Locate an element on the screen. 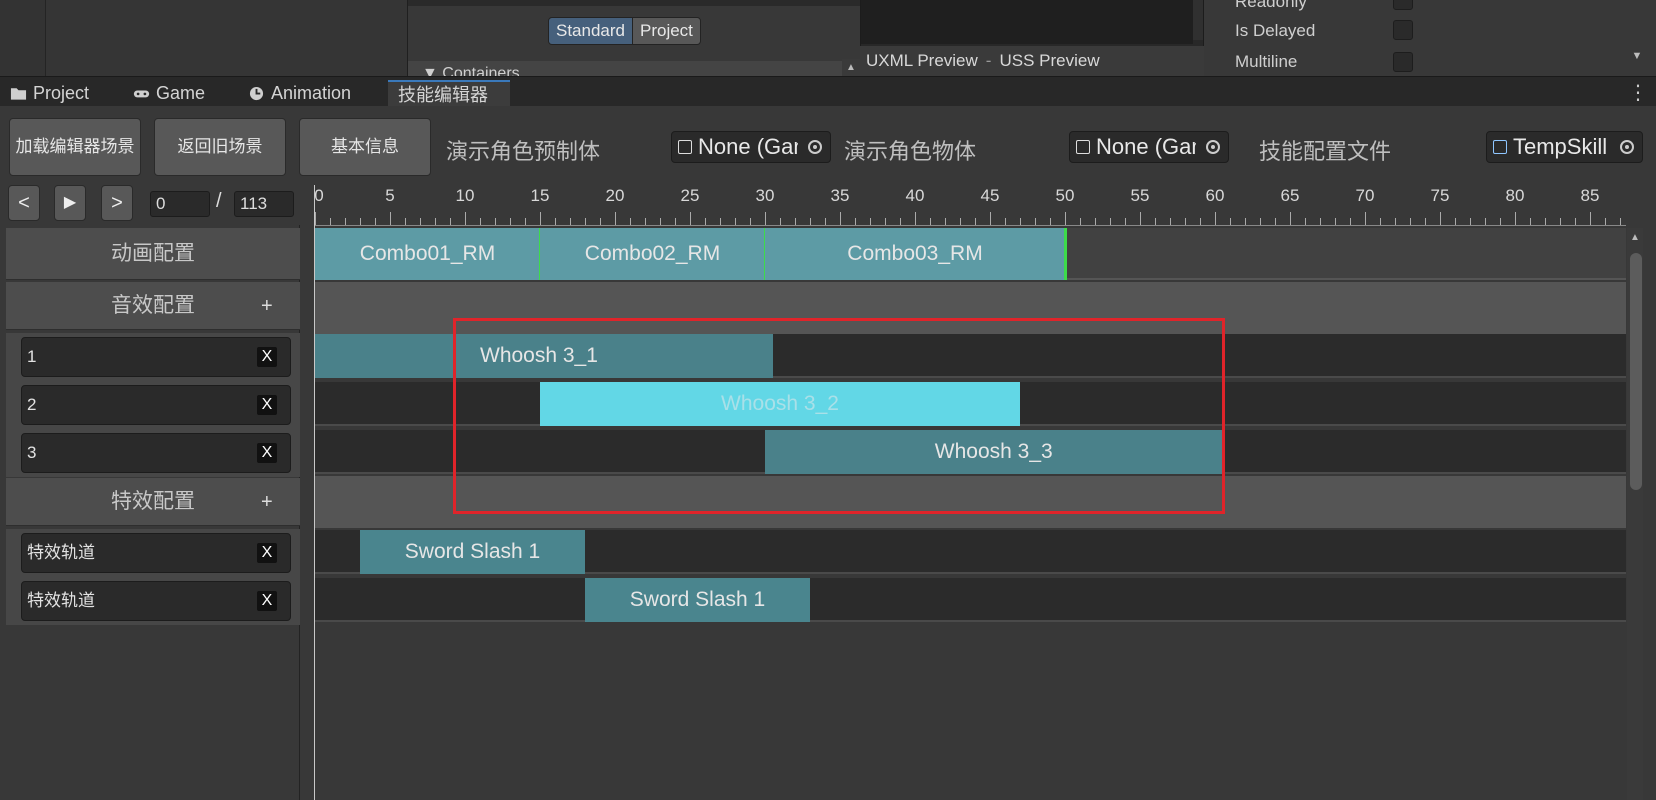 The height and width of the screenshot is (800, 1656). tab-project: Project is located at coordinates (49, 93).